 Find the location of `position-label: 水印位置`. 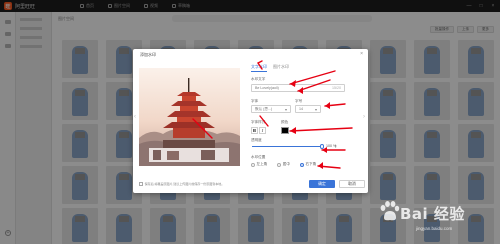

position-label: 水印位置 is located at coordinates (258, 157).